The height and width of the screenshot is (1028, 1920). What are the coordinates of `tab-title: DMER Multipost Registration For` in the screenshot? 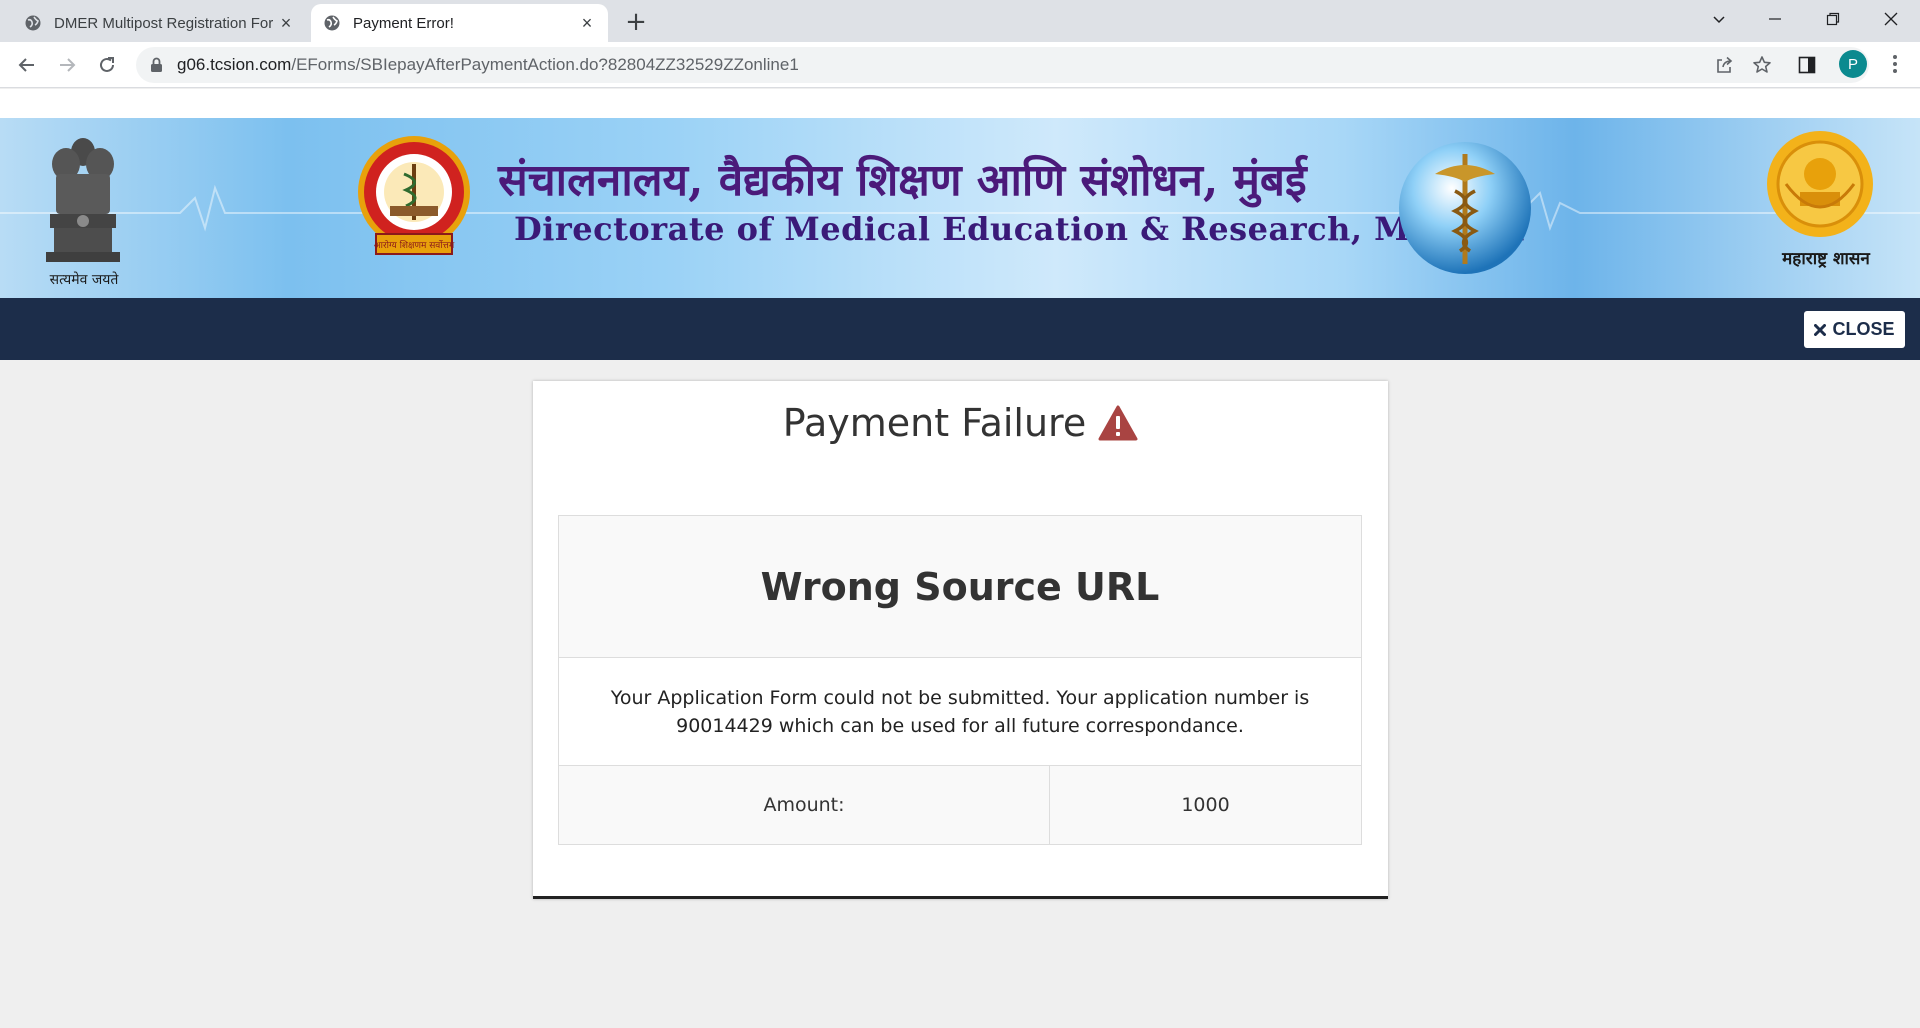 It's located at (164, 23).